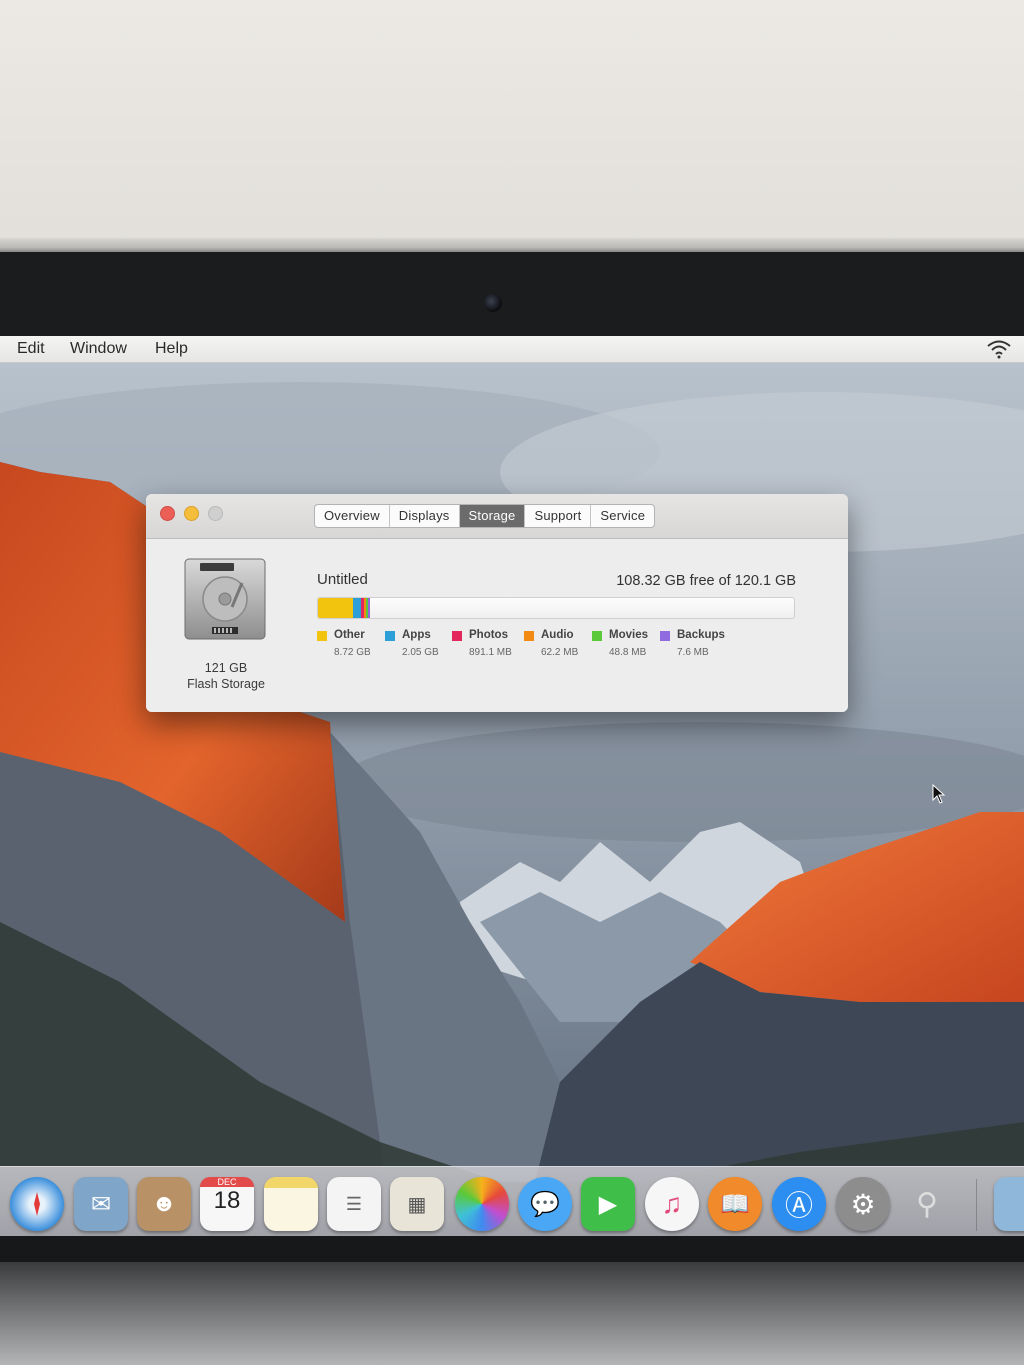 Image resolution: width=1024 pixels, height=1365 pixels. I want to click on system-preferences-icon: ⚙, so click(863, 1204).